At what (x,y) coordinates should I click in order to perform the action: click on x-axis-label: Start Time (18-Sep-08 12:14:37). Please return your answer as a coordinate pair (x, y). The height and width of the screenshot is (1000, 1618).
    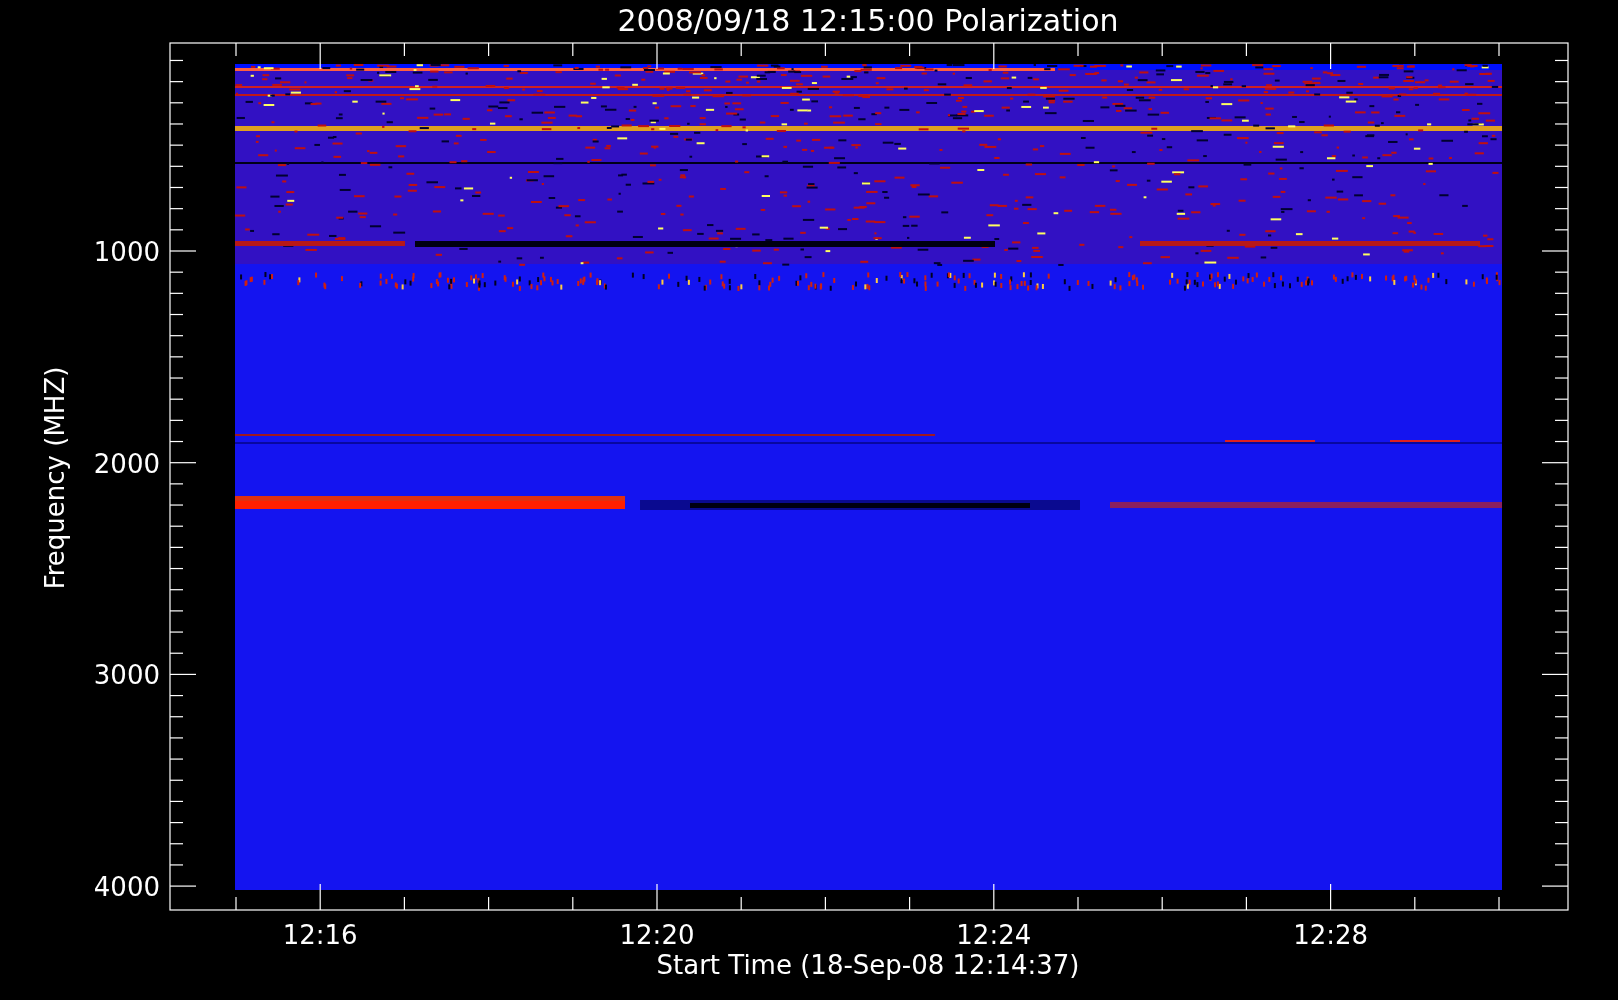
    Looking at the image, I should click on (868, 965).